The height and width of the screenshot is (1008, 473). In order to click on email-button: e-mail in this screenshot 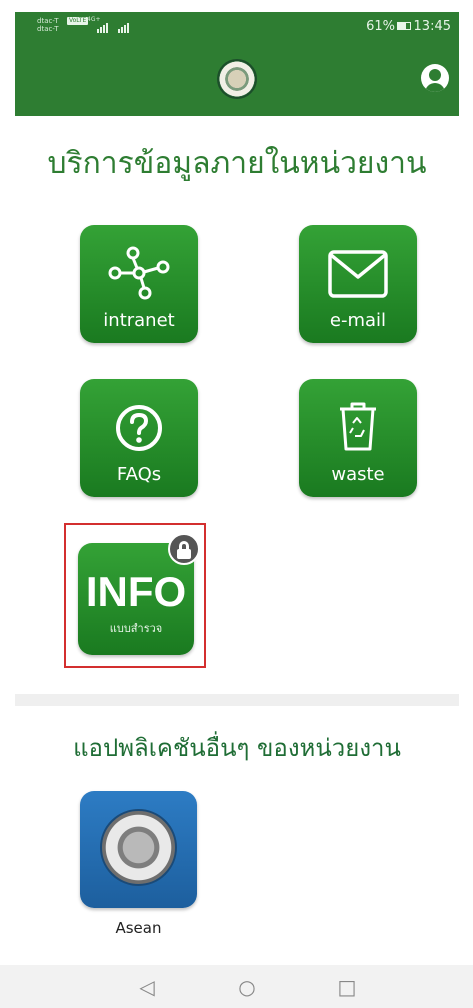, I will do `click(358, 284)`.